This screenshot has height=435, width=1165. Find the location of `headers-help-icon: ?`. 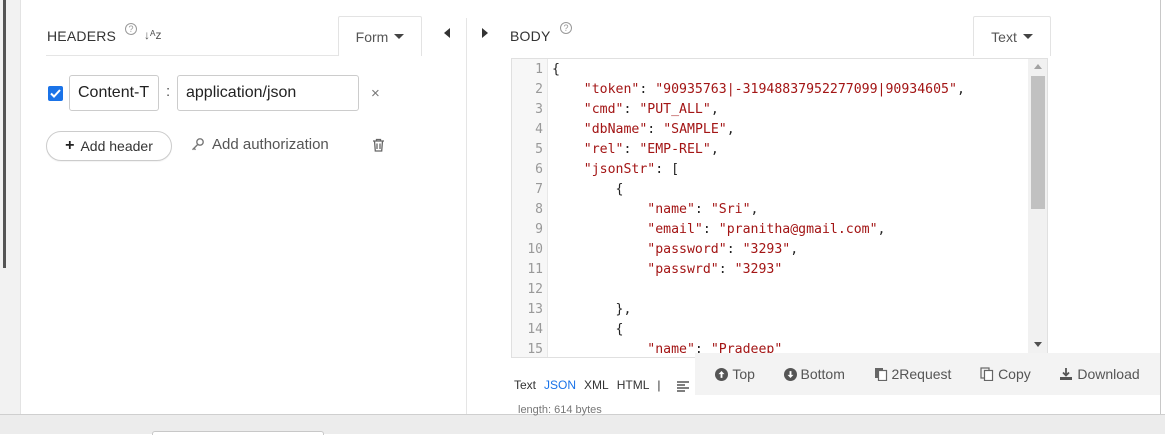

headers-help-icon: ? is located at coordinates (131, 29).